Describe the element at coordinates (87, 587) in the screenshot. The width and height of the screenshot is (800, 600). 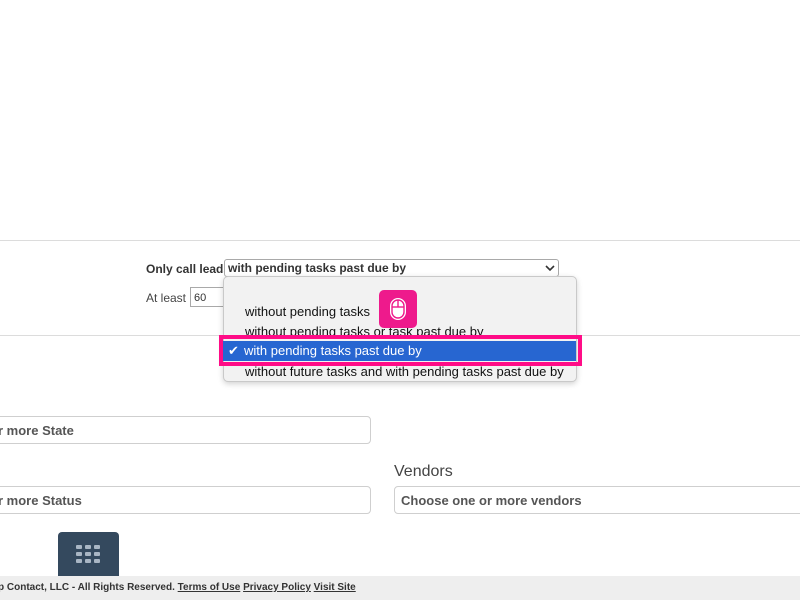
I see `footer-copyright: p Contact, LLC - All Rights Reserved.` at that location.